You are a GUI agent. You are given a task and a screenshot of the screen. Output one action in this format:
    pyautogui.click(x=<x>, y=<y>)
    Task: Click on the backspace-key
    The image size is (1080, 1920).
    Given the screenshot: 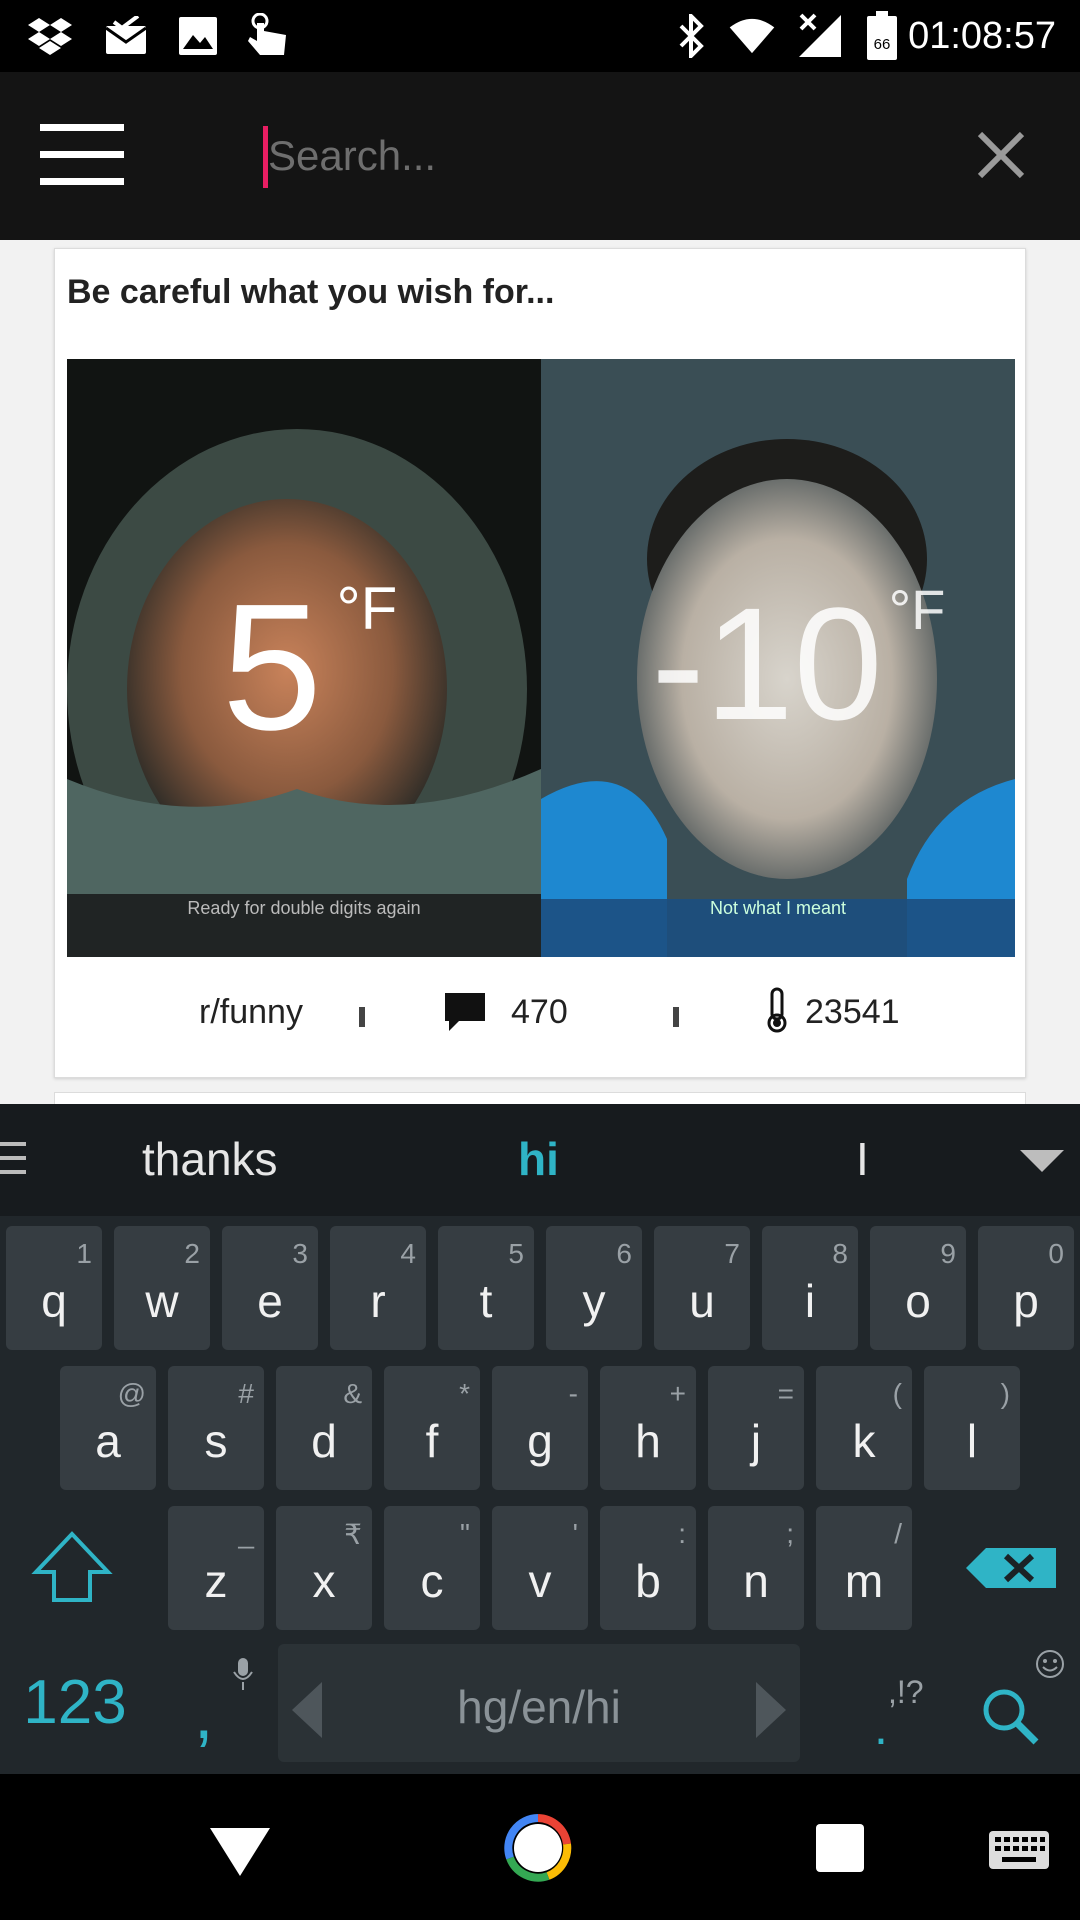 What is the action you would take?
    pyautogui.click(x=1013, y=1568)
    